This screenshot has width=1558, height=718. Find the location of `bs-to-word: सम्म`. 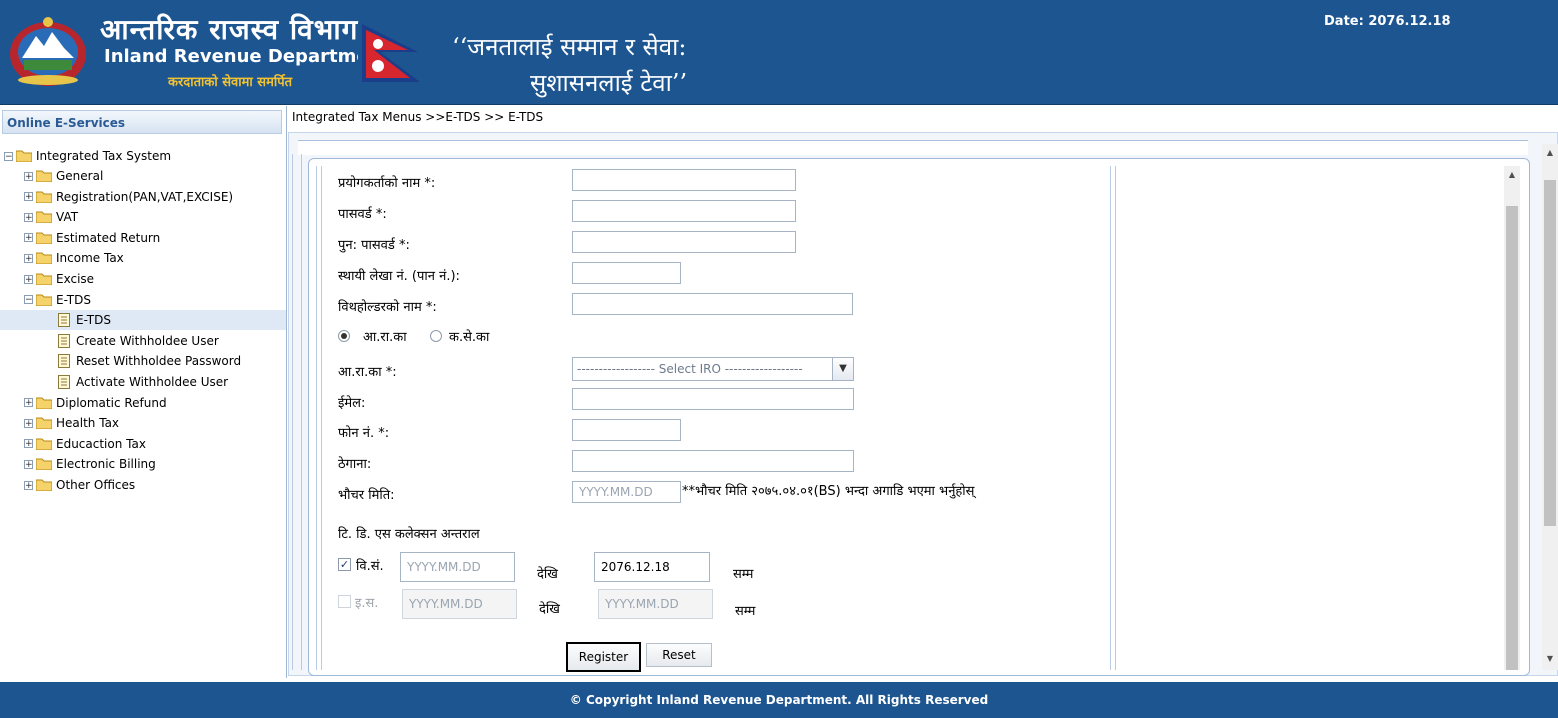

bs-to-word: सम्म is located at coordinates (743, 574).